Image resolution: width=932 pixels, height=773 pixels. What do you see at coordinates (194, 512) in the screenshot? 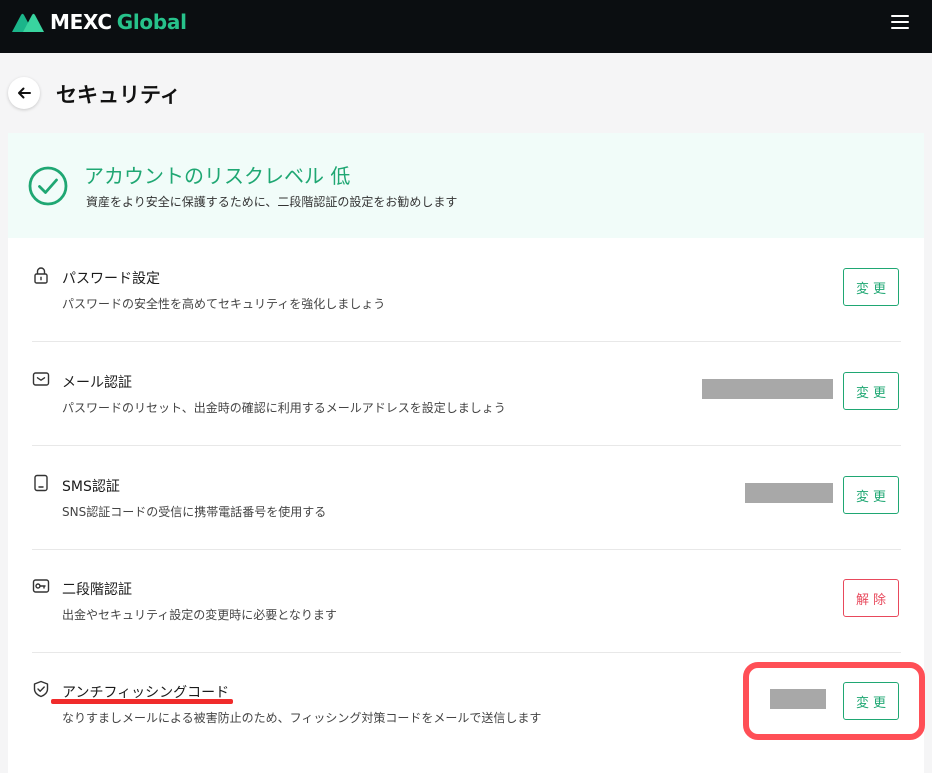
I see `setting-description: SNS認証コードの受信に携帯電話番号を使用する` at bounding box center [194, 512].